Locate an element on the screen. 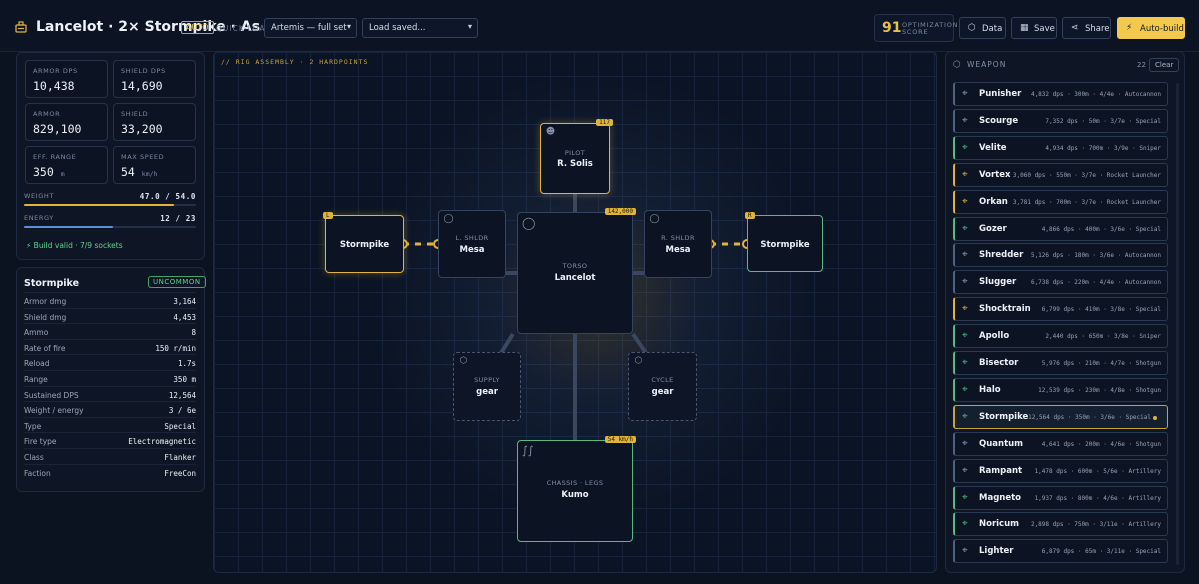 This screenshot has height=584, width=1199. prop-value: Flanker is located at coordinates (180, 457).